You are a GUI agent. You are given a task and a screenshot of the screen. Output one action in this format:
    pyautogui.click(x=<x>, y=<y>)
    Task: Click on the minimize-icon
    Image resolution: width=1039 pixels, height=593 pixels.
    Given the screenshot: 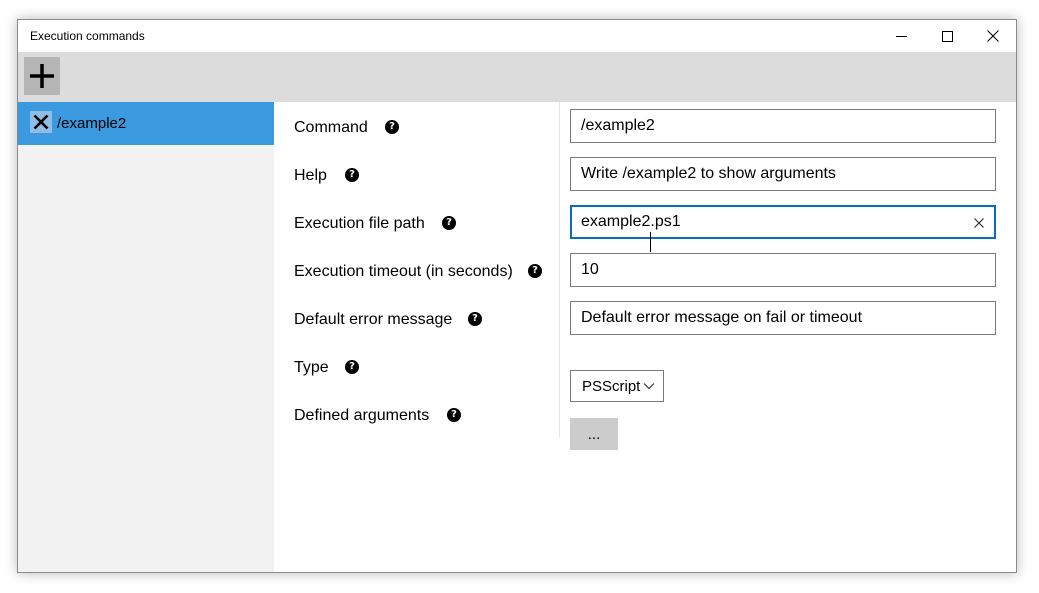 What is the action you would take?
    pyautogui.click(x=901, y=36)
    